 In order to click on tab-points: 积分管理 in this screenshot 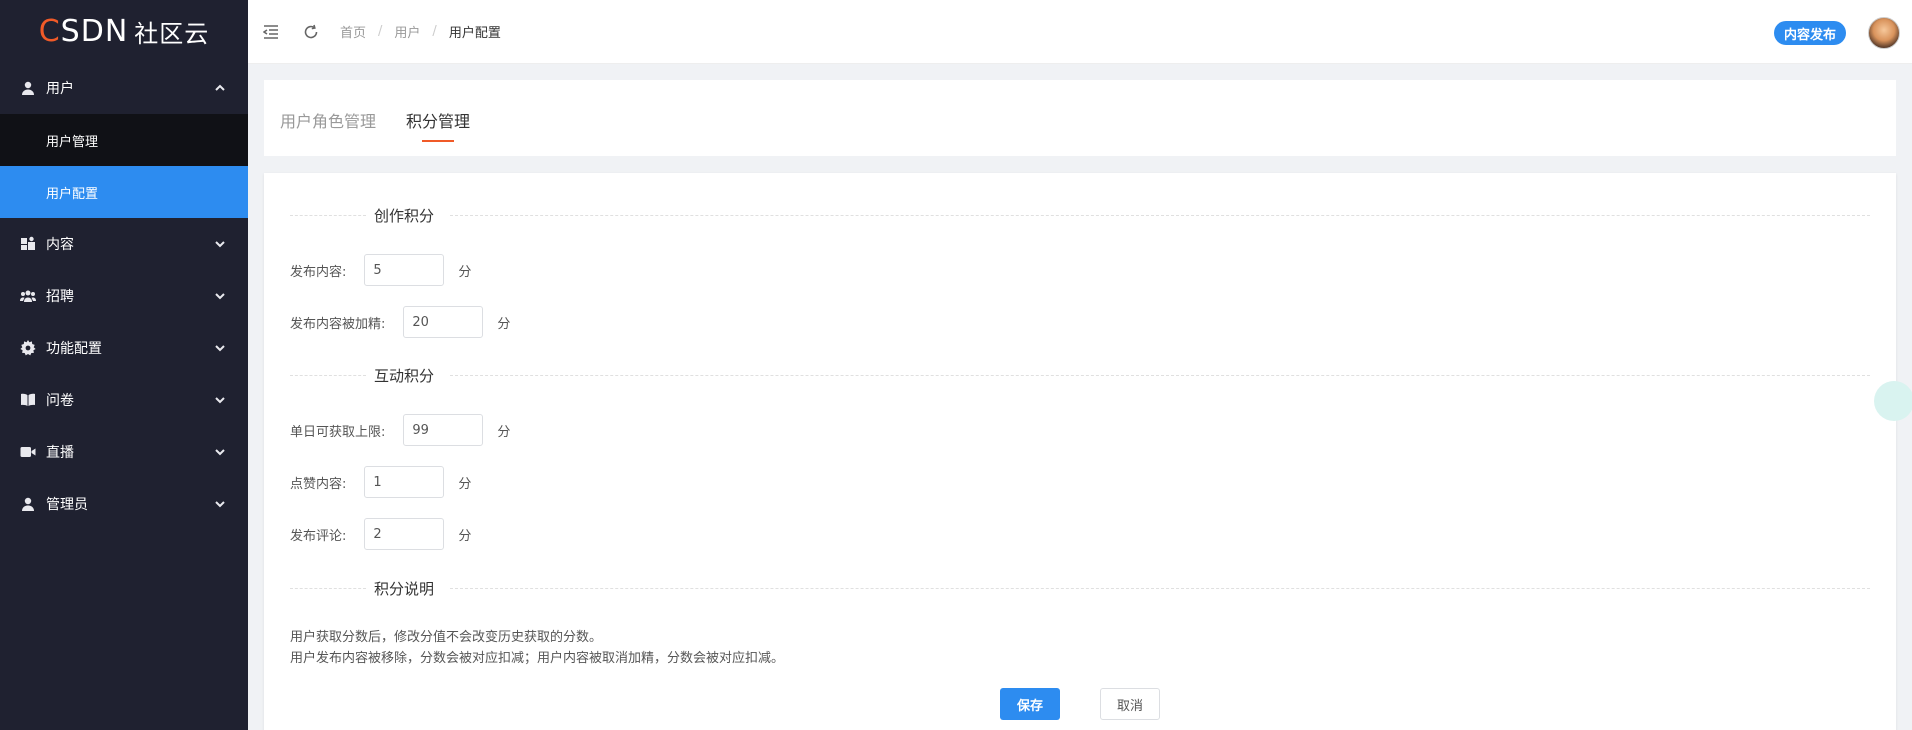, I will do `click(438, 120)`.